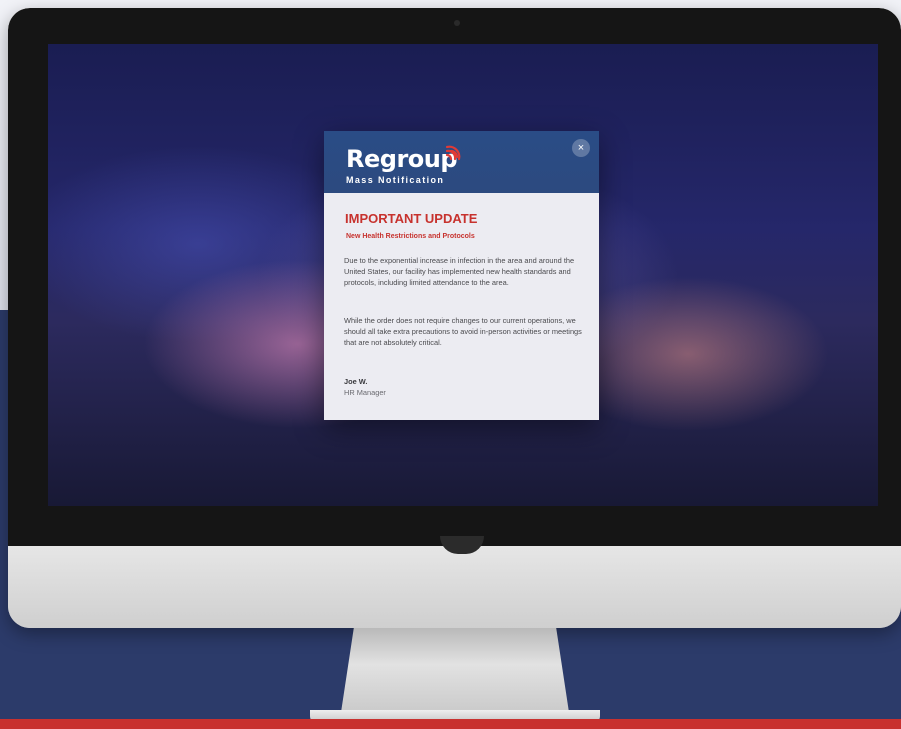 The height and width of the screenshot is (729, 901). Describe the element at coordinates (356, 381) in the screenshot. I see `signer-name: Joe W.` at that location.